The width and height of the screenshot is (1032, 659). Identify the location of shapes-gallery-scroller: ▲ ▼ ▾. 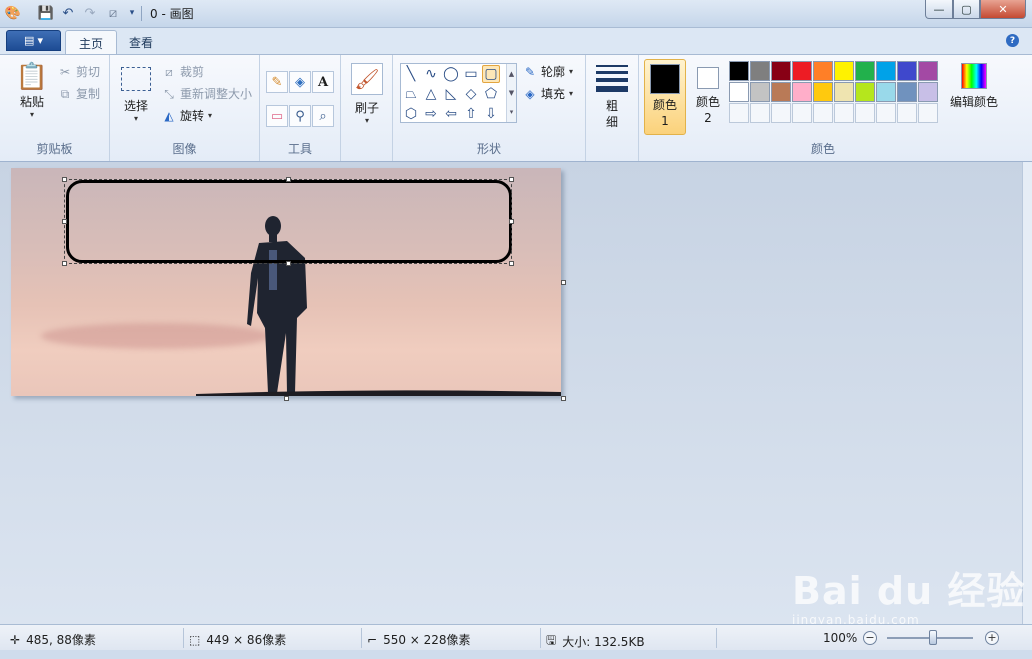
(511, 93).